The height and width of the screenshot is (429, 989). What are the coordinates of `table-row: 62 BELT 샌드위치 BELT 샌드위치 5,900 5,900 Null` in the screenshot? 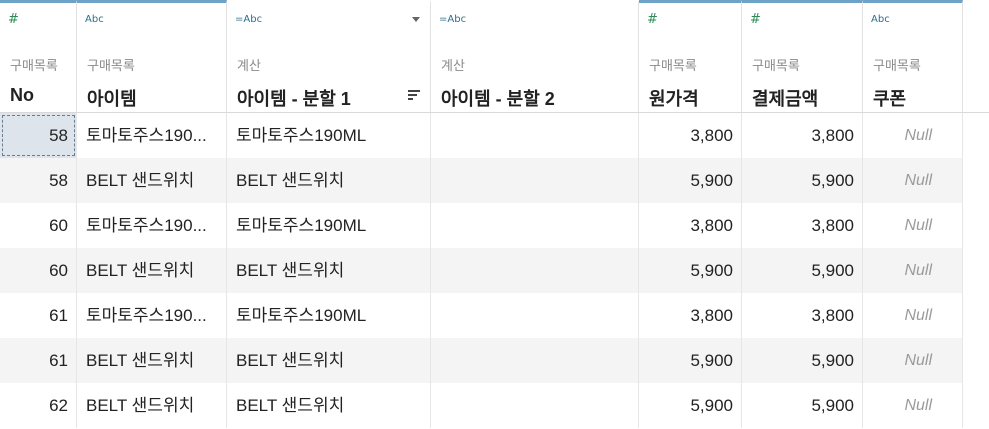 It's located at (481, 405).